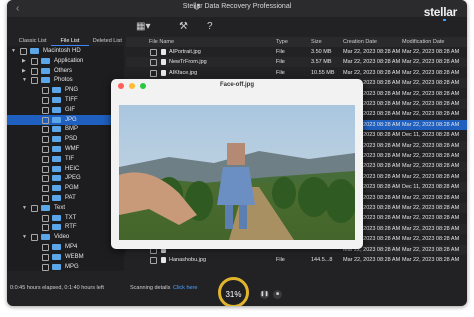 The width and height of the screenshot is (474, 317). Describe the element at coordinates (71, 217) in the screenshot. I see `tree-item-label: TXT` at that location.